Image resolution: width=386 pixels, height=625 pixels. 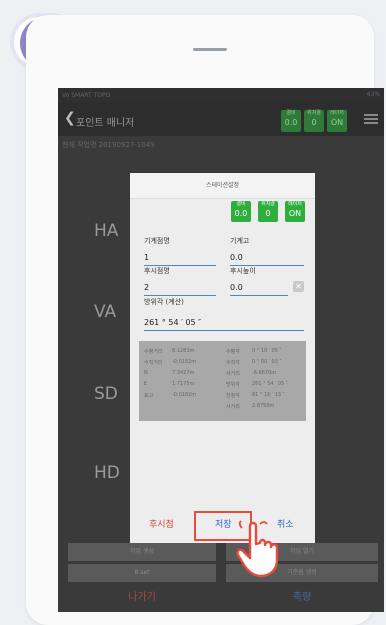 I want to click on close-icon: ✕, so click(x=298, y=286).